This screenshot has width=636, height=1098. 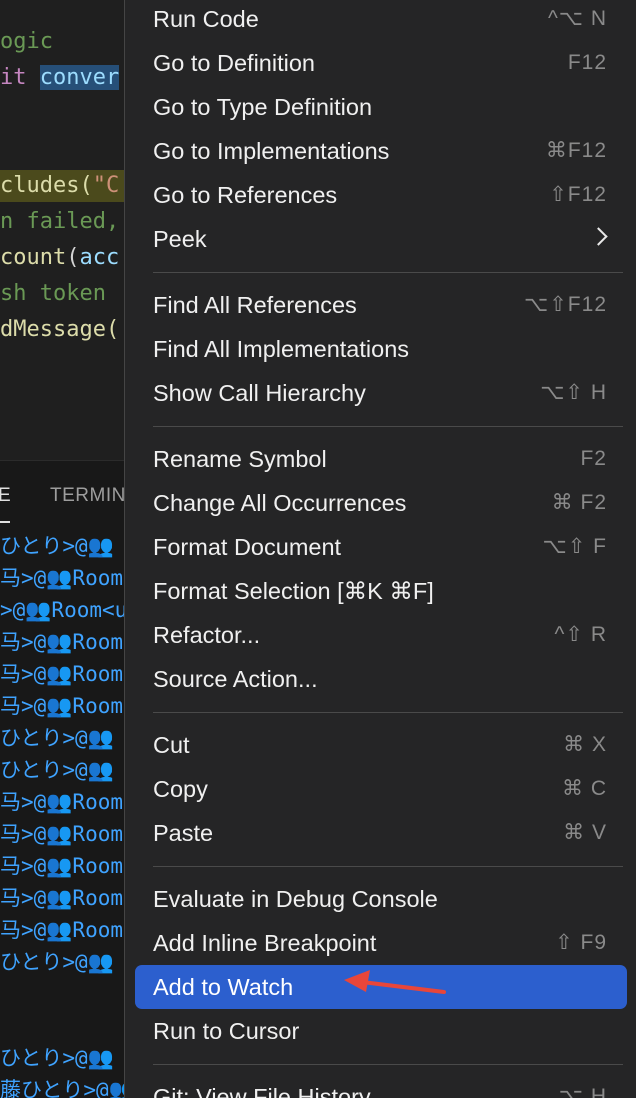 I want to click on code-line: dMessage(, so click(x=62, y=330).